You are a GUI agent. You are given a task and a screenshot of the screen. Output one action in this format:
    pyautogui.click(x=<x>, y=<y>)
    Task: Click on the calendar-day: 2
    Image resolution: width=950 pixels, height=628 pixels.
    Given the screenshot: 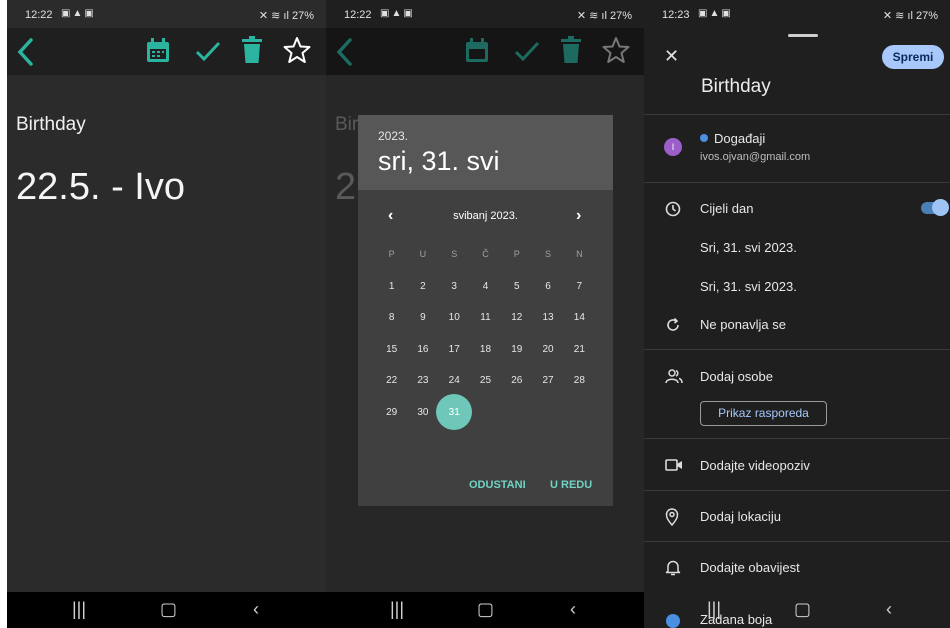 What is the action you would take?
    pyautogui.click(x=422, y=287)
    